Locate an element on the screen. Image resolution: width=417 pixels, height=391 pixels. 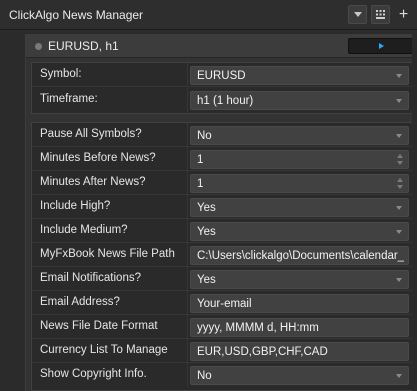
param-label: Email Address? is located at coordinates (80, 302).